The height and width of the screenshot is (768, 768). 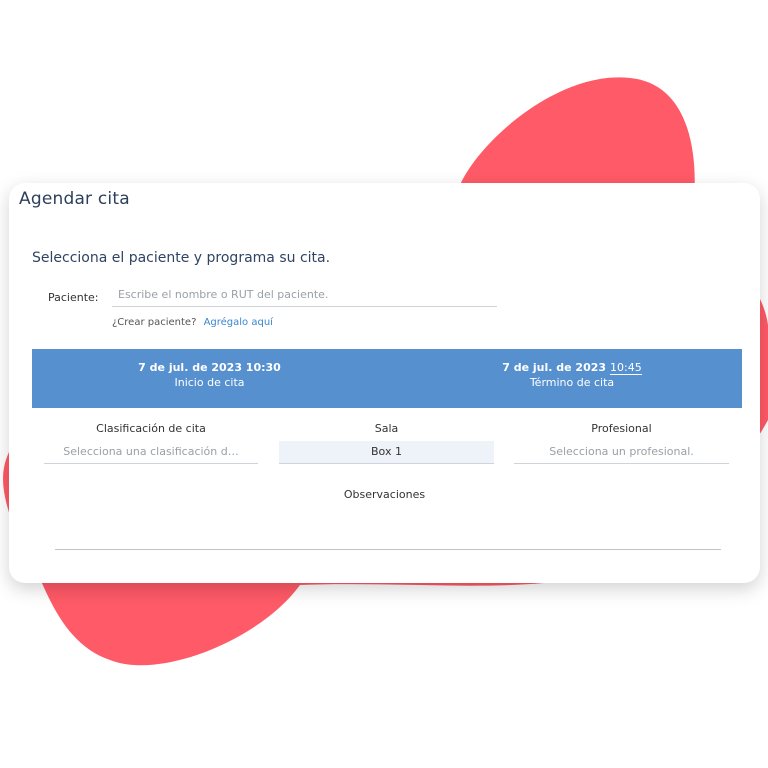 What do you see at coordinates (384, 494) in the screenshot?
I see `observaciones-label: Observaciones` at bounding box center [384, 494].